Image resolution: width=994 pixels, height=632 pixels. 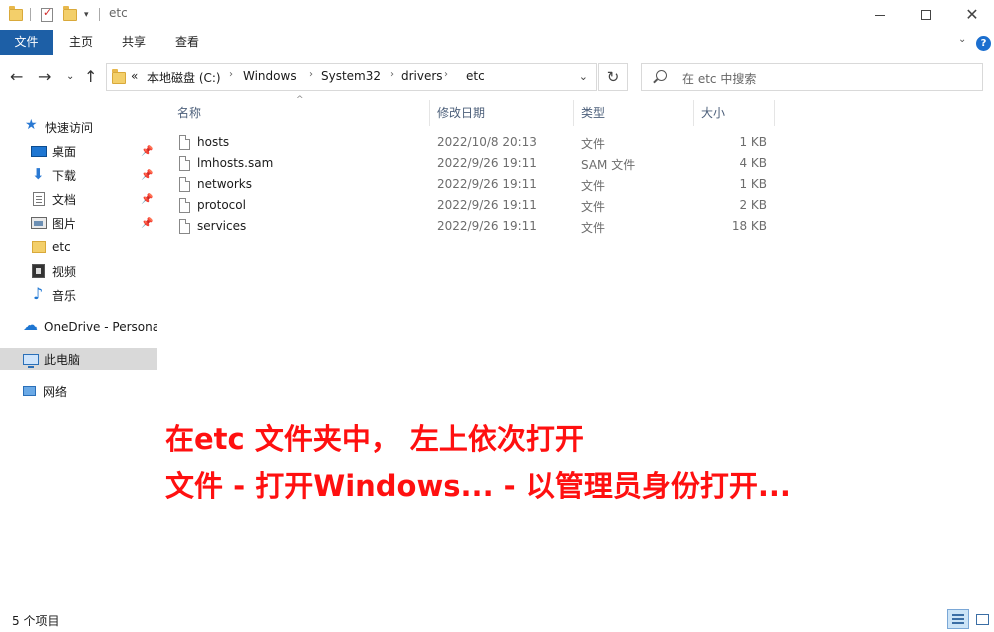 I want to click on properties-icon, so click(x=47, y=15).